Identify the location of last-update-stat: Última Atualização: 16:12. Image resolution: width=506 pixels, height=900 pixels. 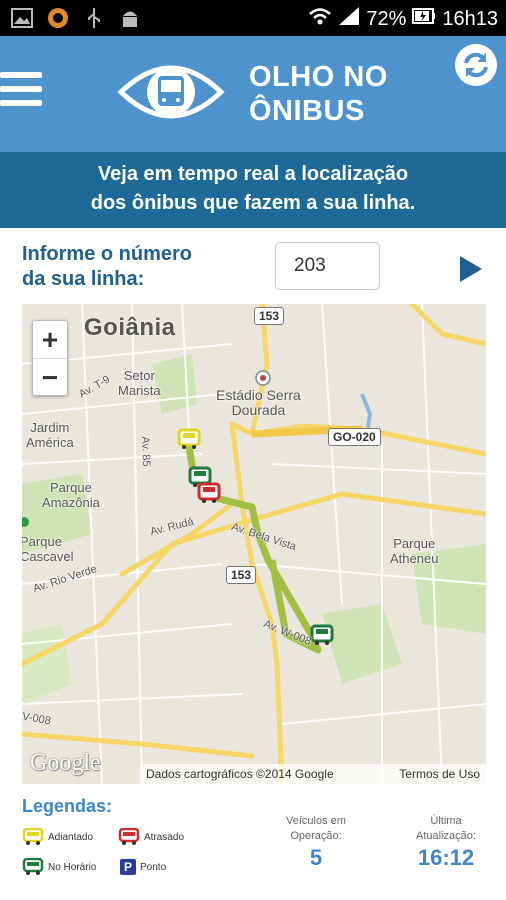
(446, 842).